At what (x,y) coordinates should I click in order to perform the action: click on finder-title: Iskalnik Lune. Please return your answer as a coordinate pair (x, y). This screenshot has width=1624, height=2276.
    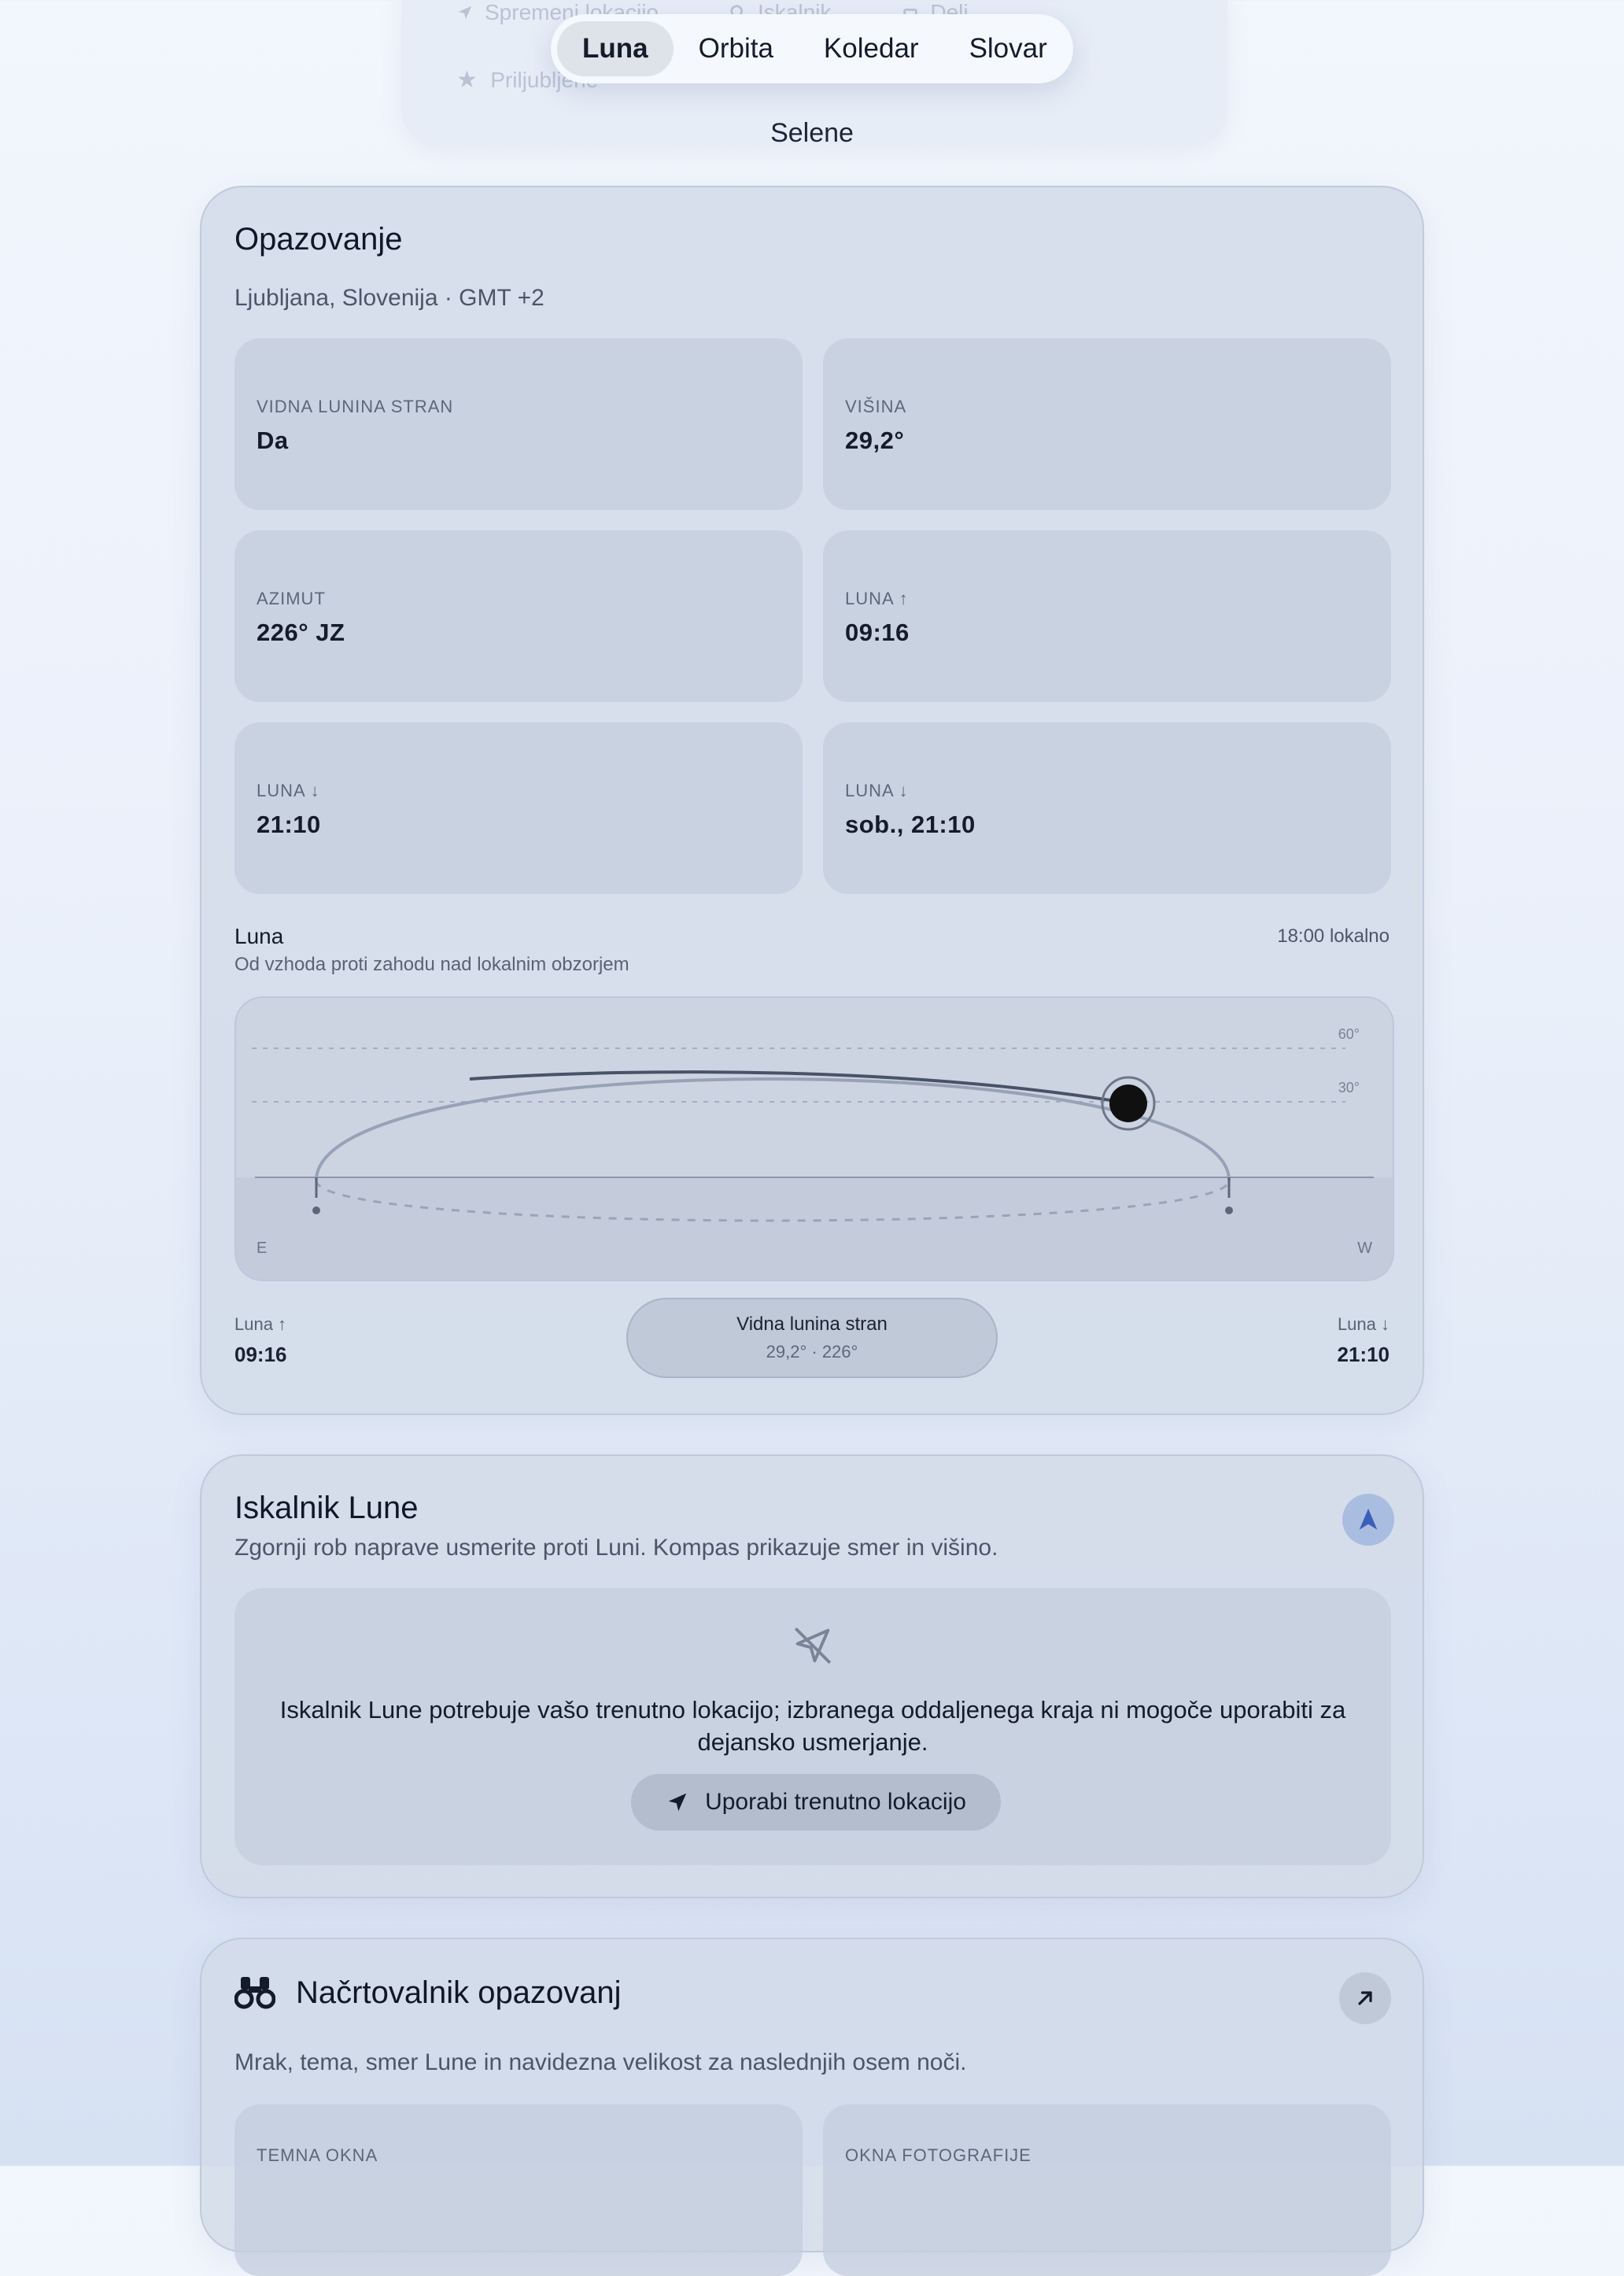
    Looking at the image, I should click on (326, 1508).